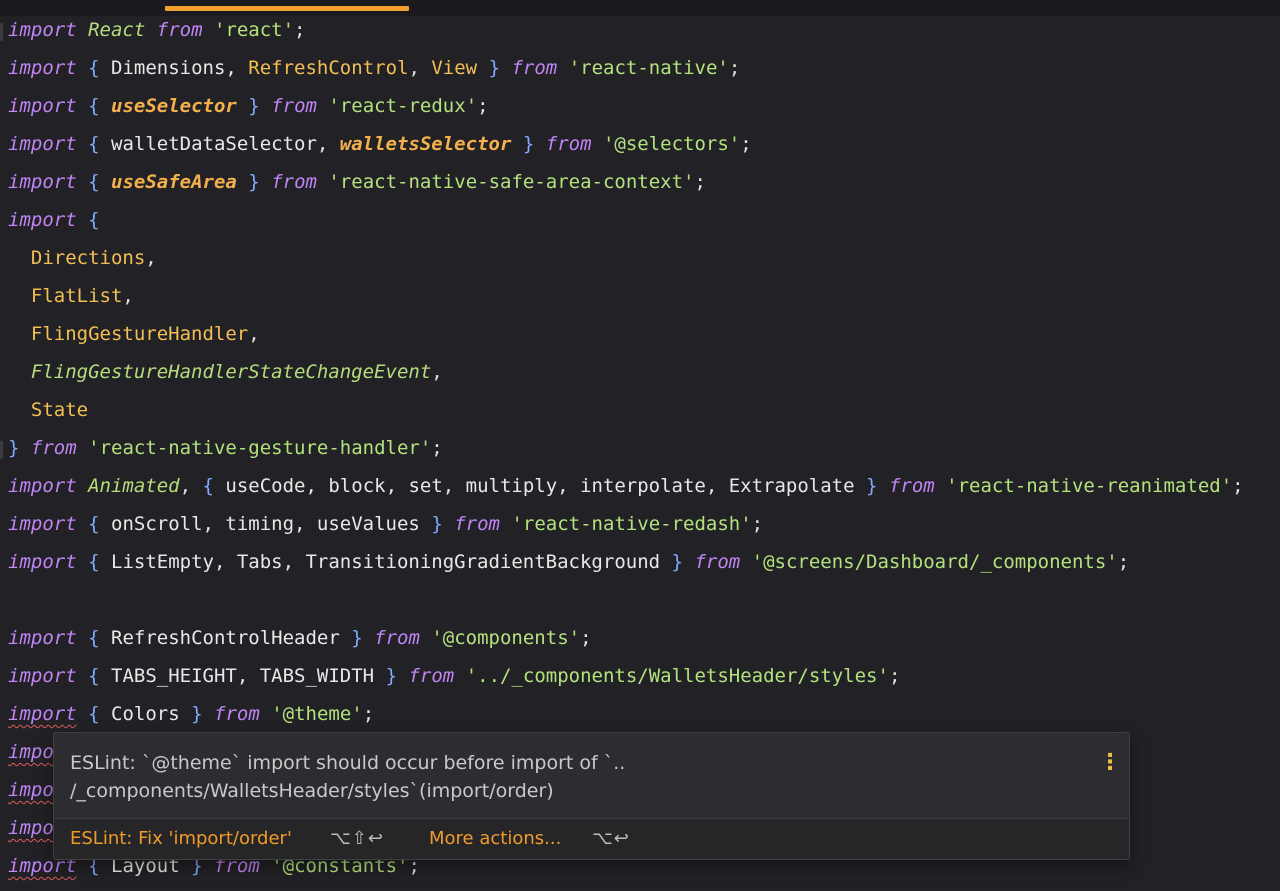  What do you see at coordinates (511, 182) in the screenshot?
I see `string: 'react-native-safe-area-context'` at bounding box center [511, 182].